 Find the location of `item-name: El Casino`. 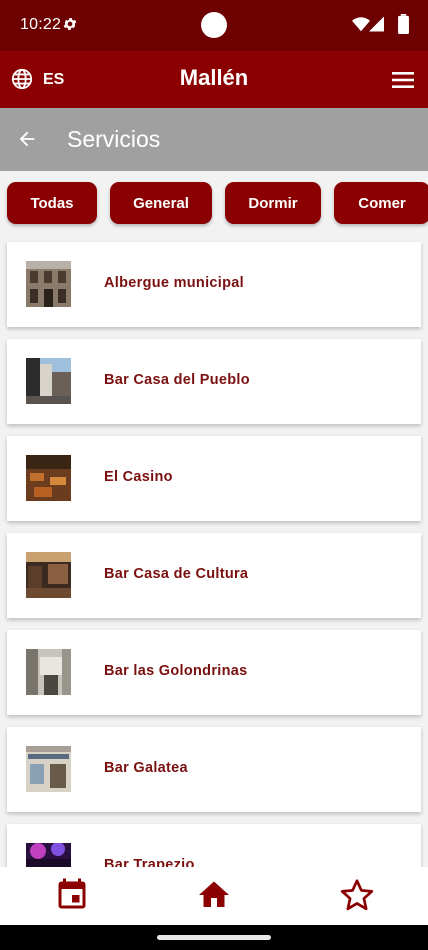

item-name: El Casino is located at coordinates (138, 477).